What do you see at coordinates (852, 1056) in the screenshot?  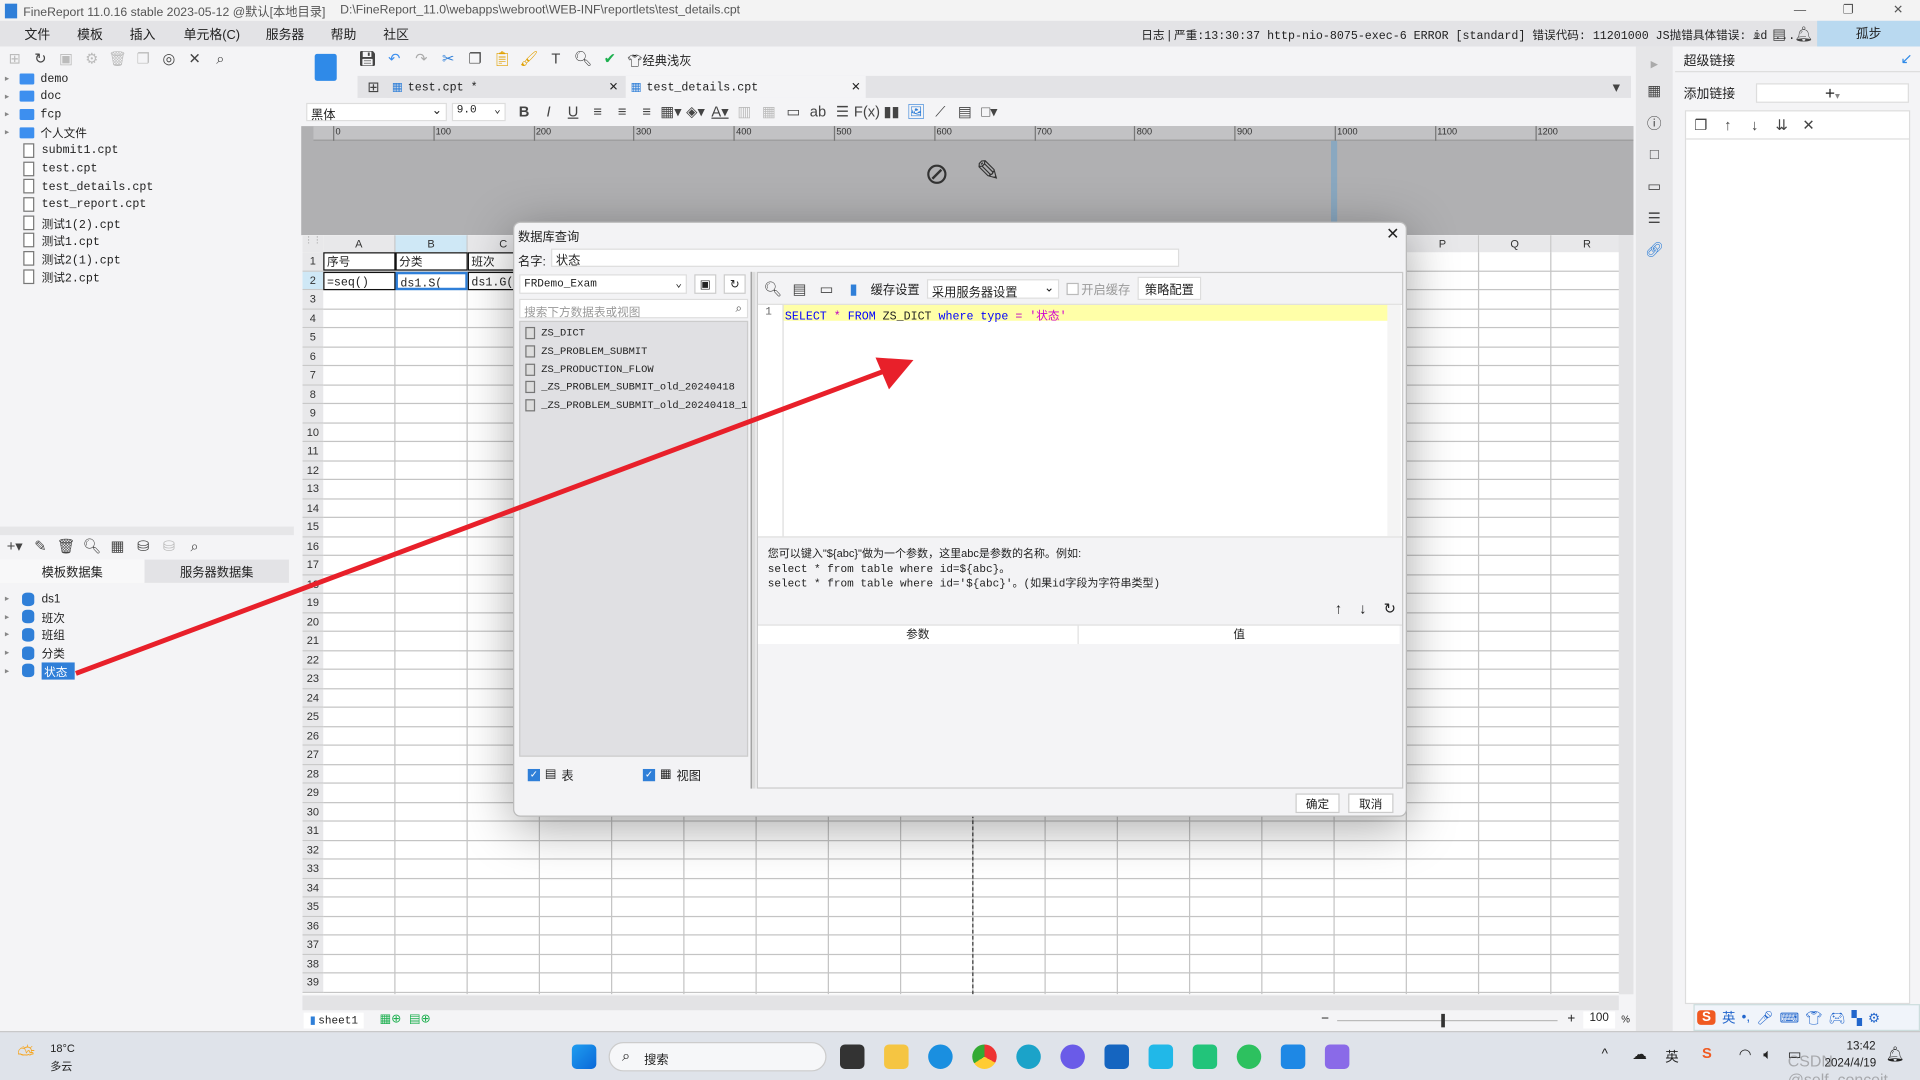 I see `task-view-icon` at bounding box center [852, 1056].